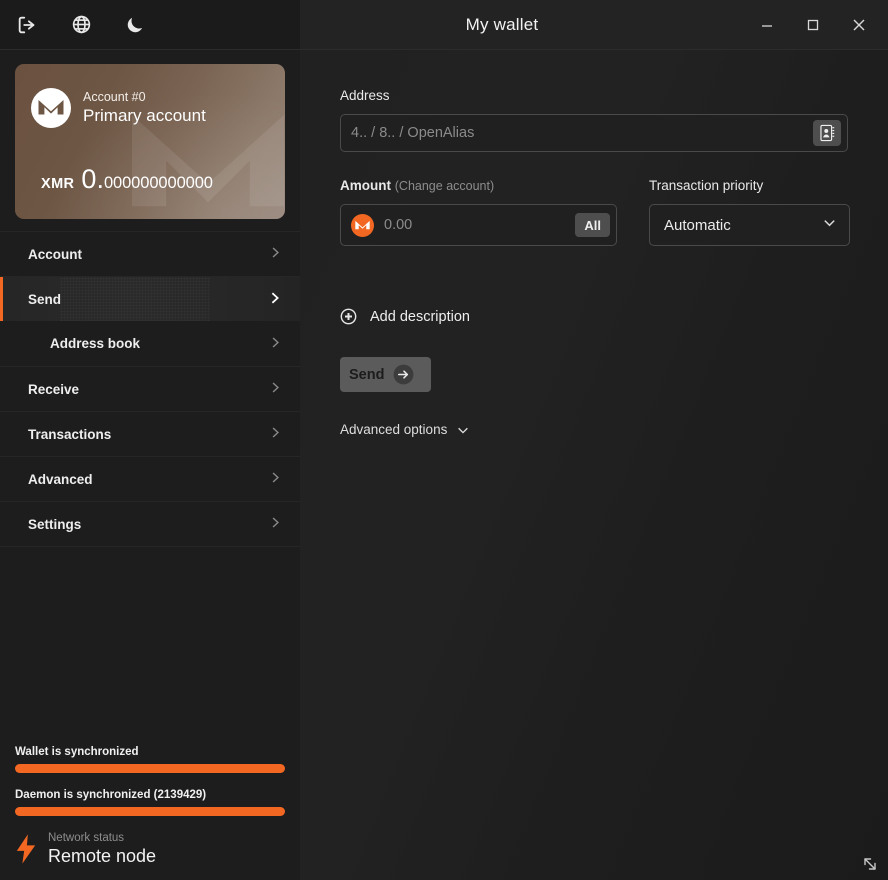  I want to click on transaction-priority-select: Automatic, so click(749, 225).